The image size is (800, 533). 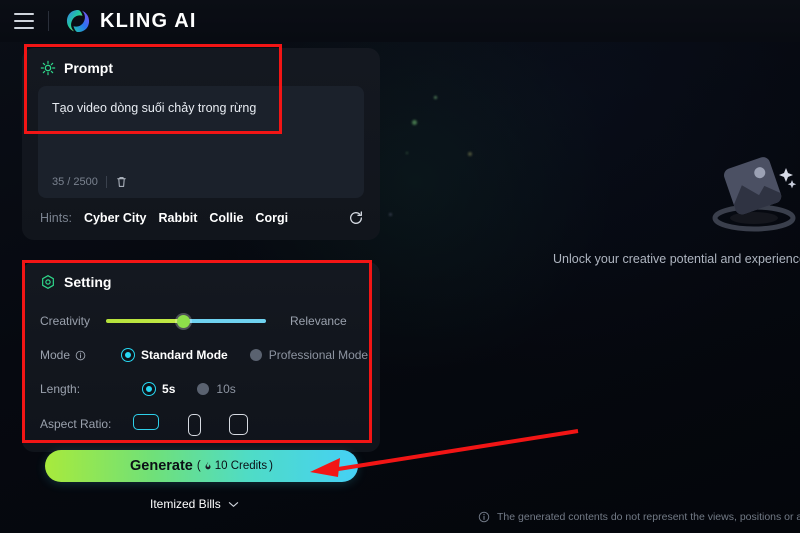 I want to click on credits-value: 10 Credits, so click(x=241, y=466).